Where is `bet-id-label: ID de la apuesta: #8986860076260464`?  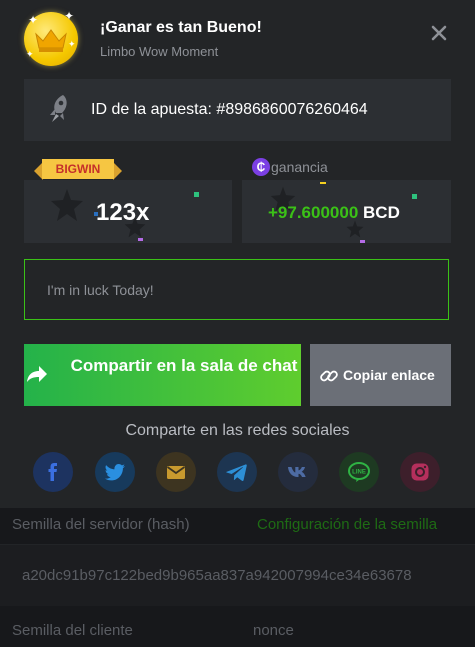
bet-id-label: ID de la apuesta: #8986860076260464 is located at coordinates (229, 109).